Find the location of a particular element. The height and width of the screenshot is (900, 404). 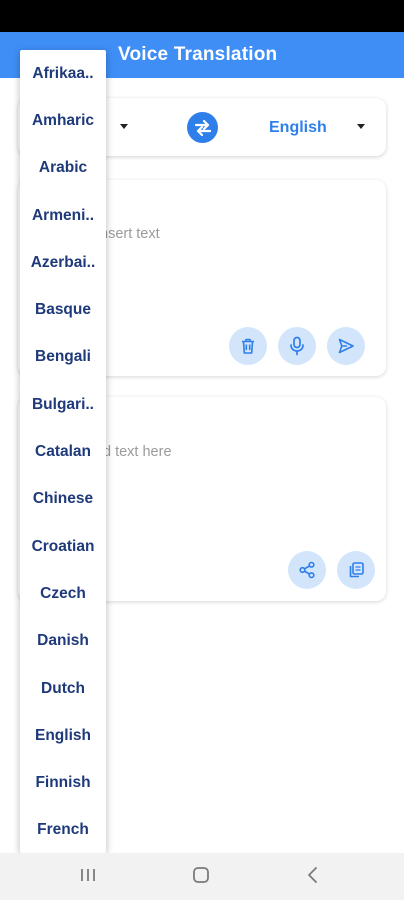

share-icon is located at coordinates (307, 570).